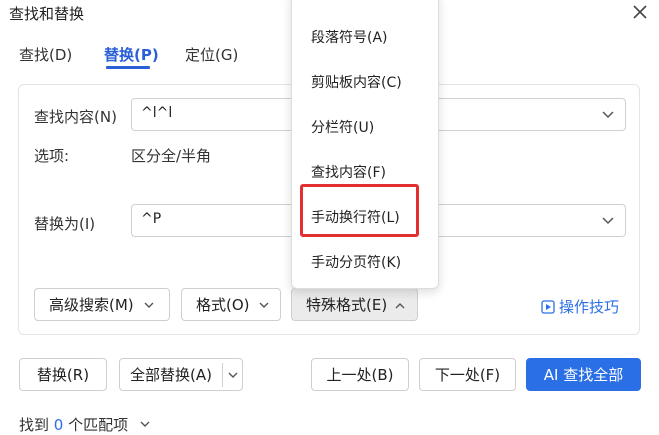  I want to click on menu-item-paragraph-mark: 段落符号(A), so click(349, 37).